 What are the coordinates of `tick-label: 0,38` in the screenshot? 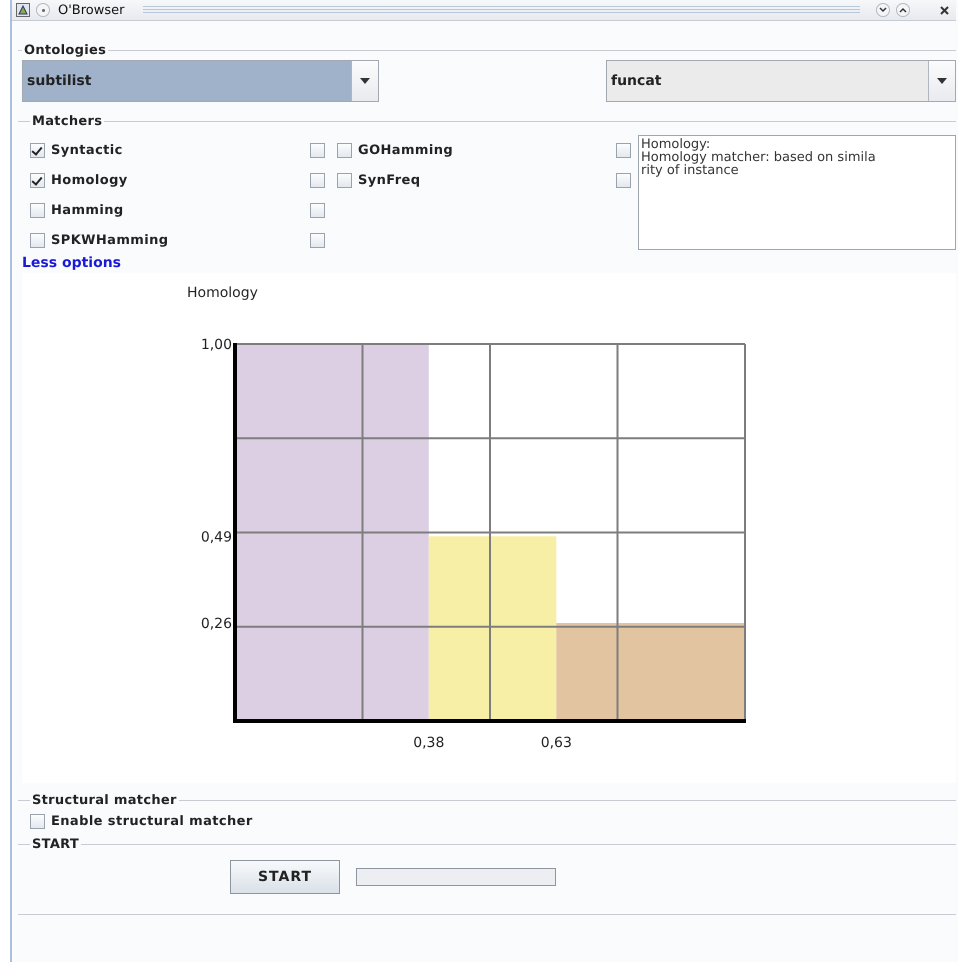 It's located at (428, 743).